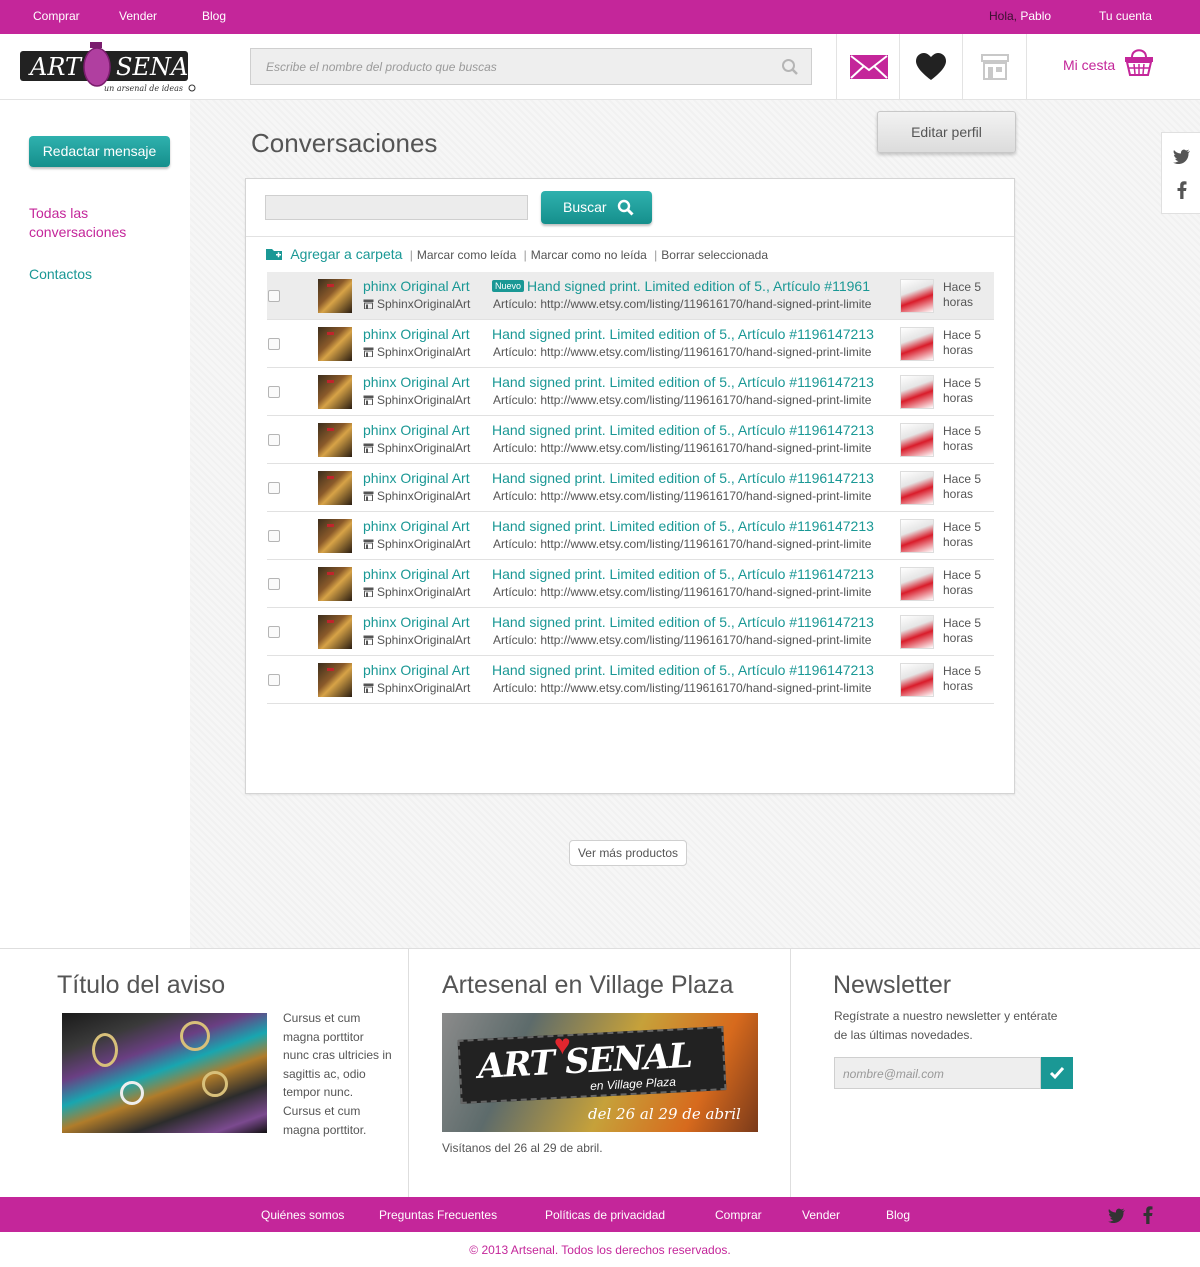 This screenshot has width=1200, height=1267. What do you see at coordinates (937, 1073) in the screenshot?
I see `newsletter-email-input: nombre@mail.com` at bounding box center [937, 1073].